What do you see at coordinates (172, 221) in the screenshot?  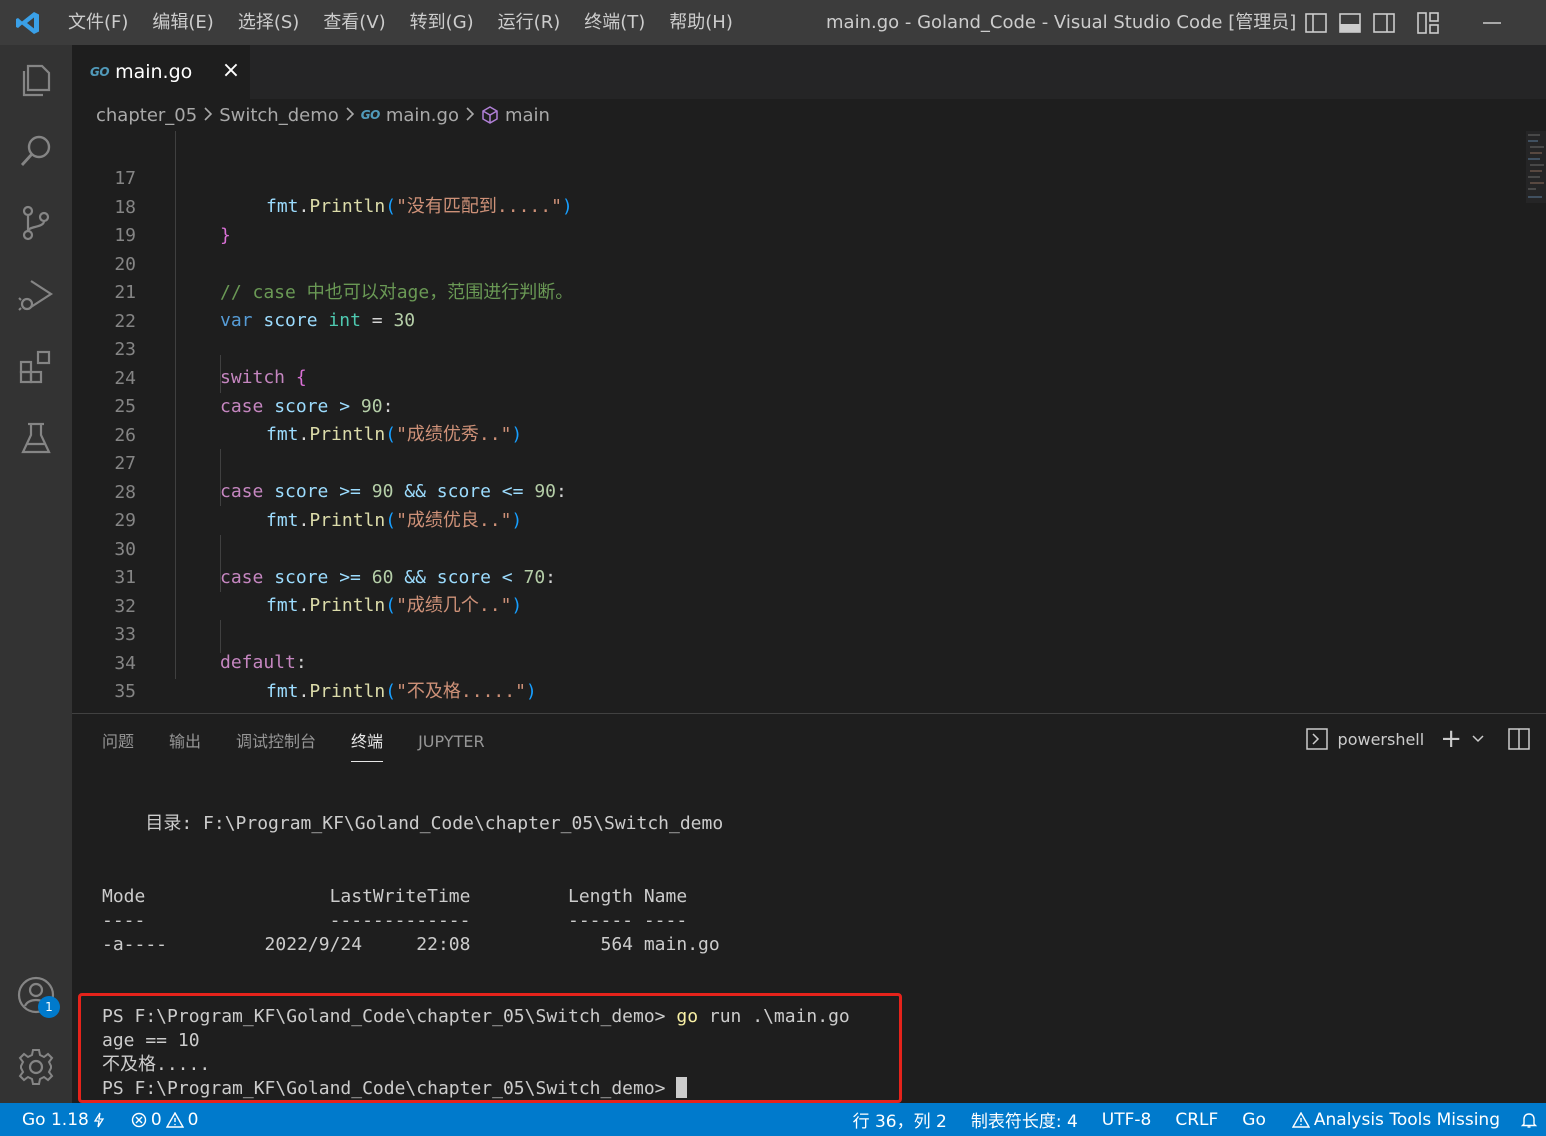 I see `code-line-18: 18 }` at bounding box center [172, 221].